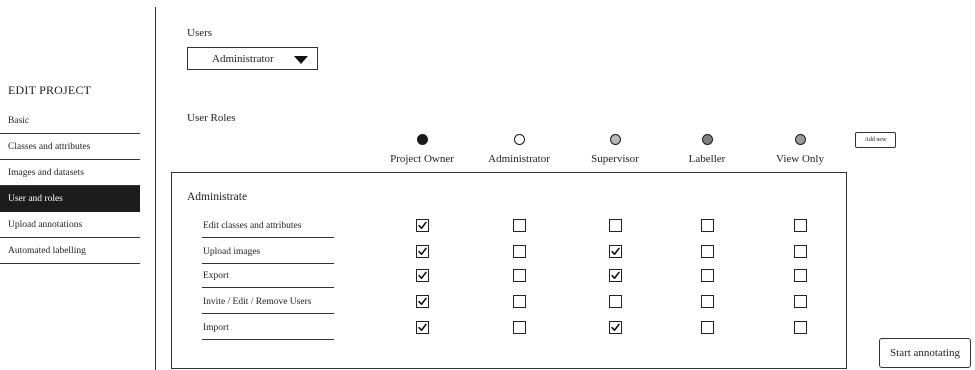 The height and width of the screenshot is (370, 975). Describe the element at coordinates (519, 159) in the screenshot. I see `role-name: Administrator` at that location.